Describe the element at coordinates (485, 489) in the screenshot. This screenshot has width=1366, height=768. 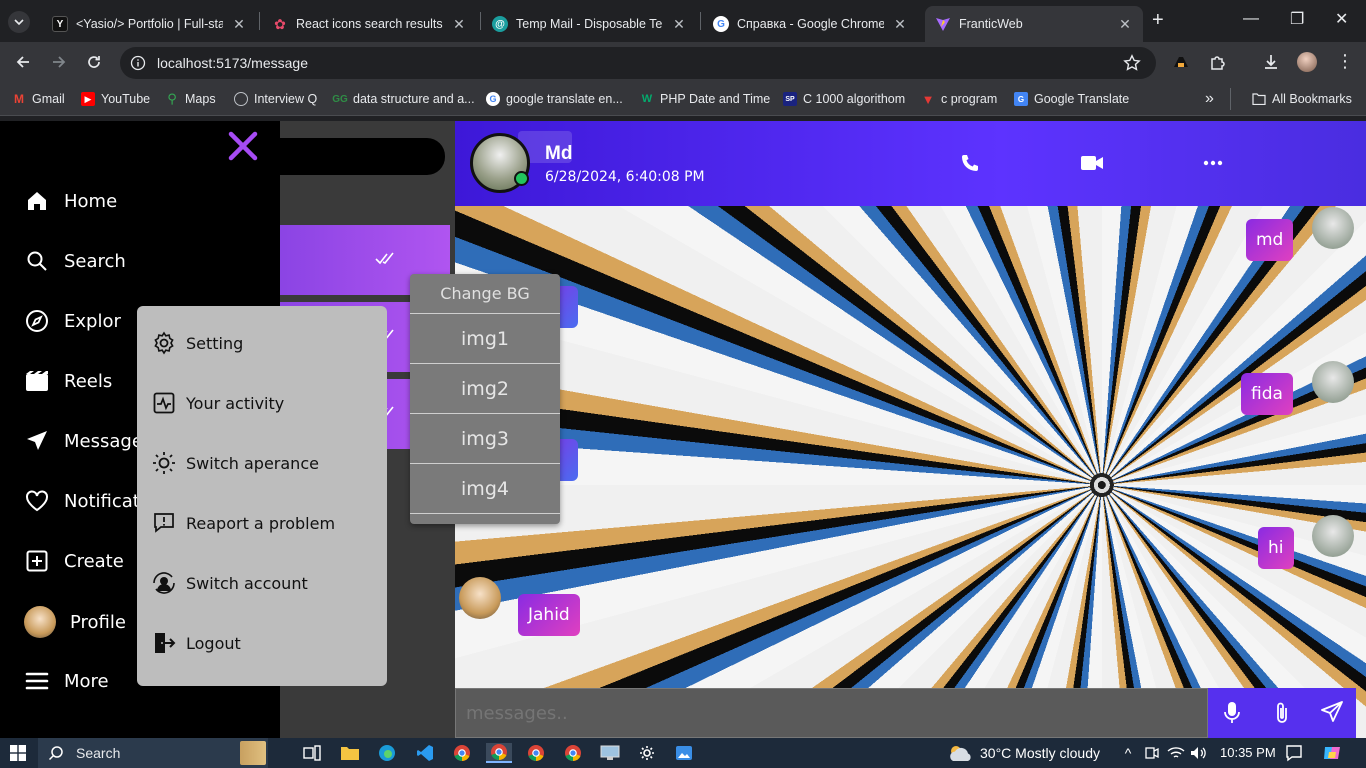
I see `bg-option-img4: img4` at that location.